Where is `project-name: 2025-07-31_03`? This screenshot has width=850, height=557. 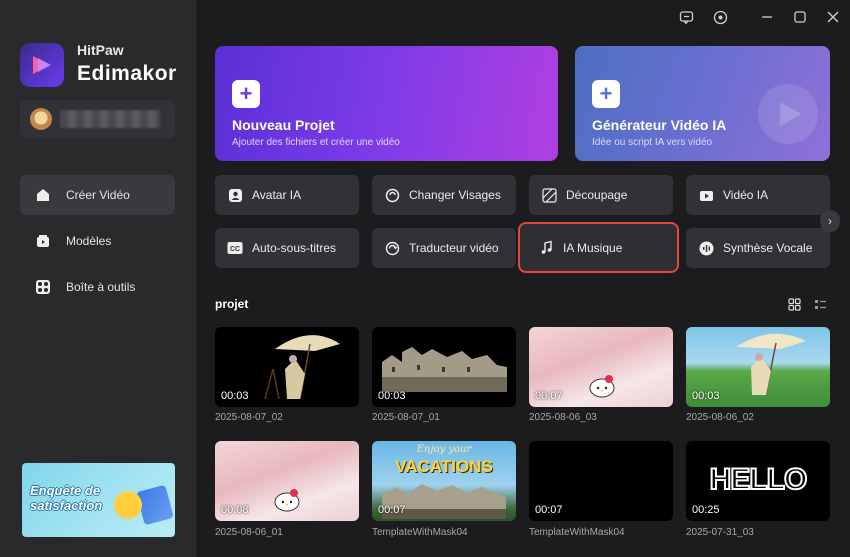 project-name: 2025-07-31_03 is located at coordinates (720, 532).